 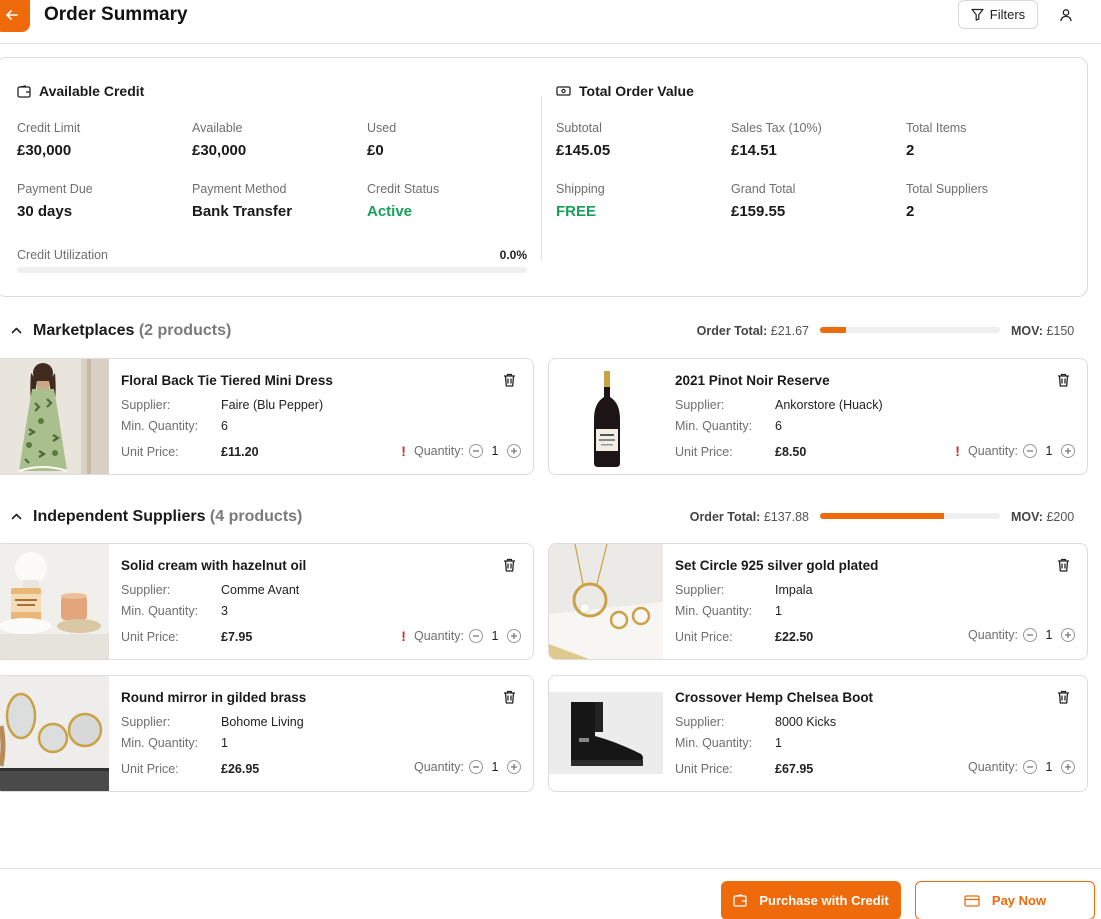 I want to click on section-name: Independent Suppliers, so click(x=119, y=516).